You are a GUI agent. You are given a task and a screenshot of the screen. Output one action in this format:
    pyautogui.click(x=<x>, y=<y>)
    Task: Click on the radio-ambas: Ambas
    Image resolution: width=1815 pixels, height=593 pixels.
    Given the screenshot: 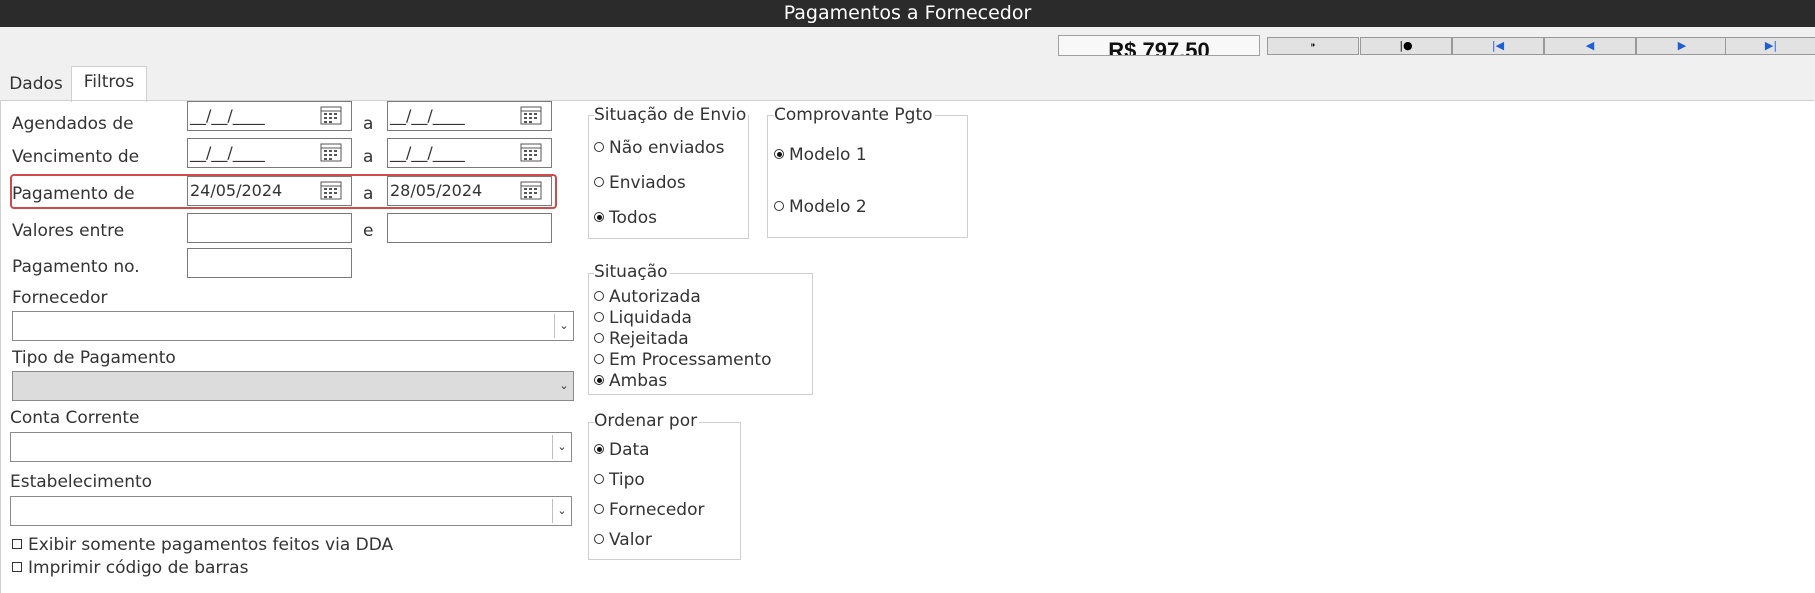 What is the action you would take?
    pyautogui.click(x=630, y=381)
    